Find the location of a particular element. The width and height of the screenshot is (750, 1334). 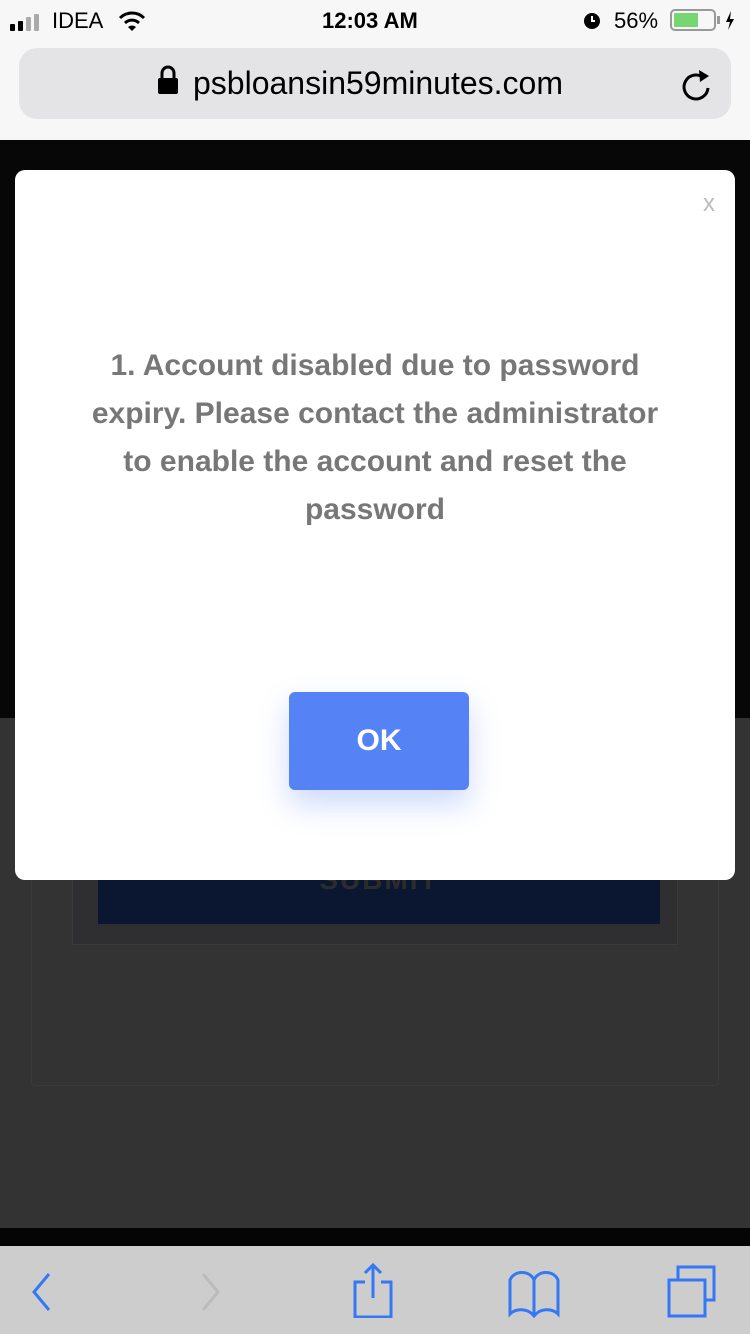

reload-icon is located at coordinates (697, 89).